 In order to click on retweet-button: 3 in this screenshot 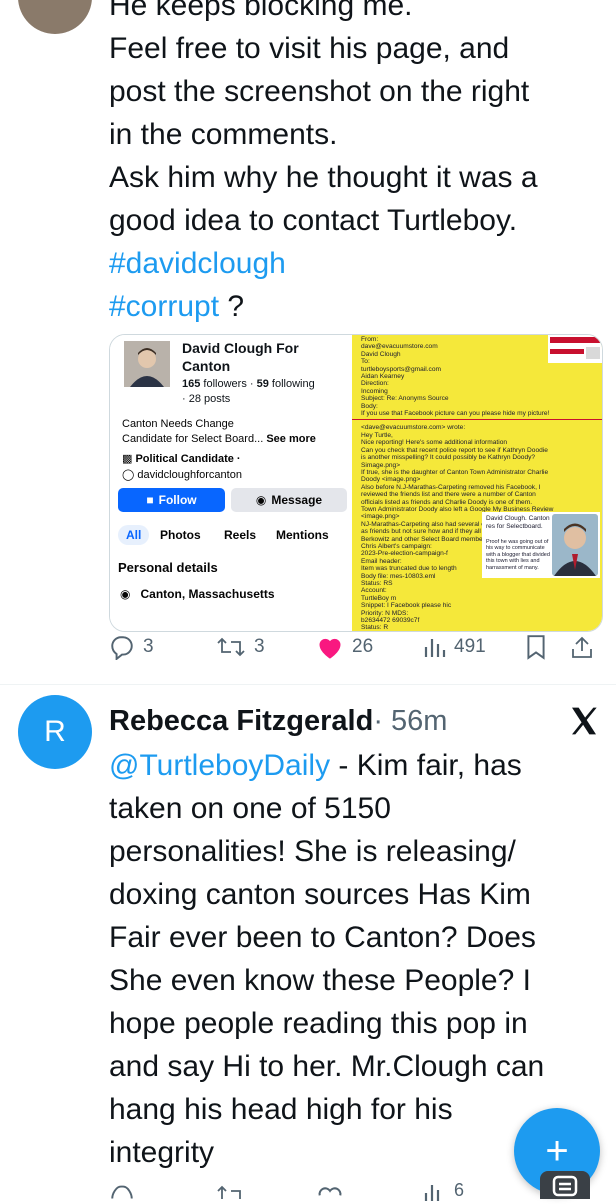, I will do `click(240, 647)`.